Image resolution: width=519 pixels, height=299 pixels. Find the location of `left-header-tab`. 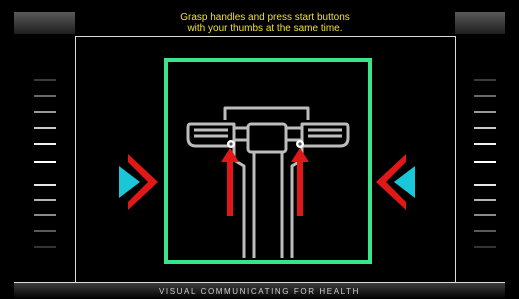

left-header-tab is located at coordinates (44, 23).